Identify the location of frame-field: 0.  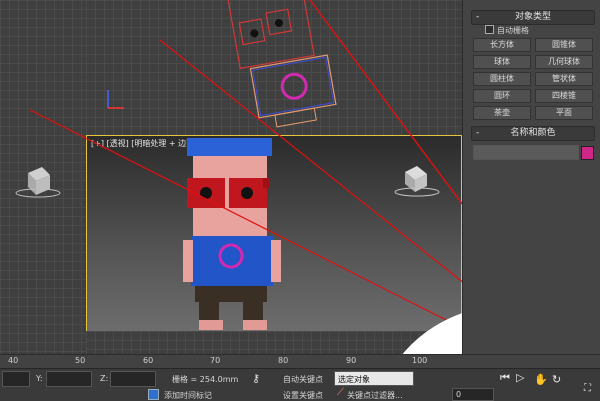
(473, 394).